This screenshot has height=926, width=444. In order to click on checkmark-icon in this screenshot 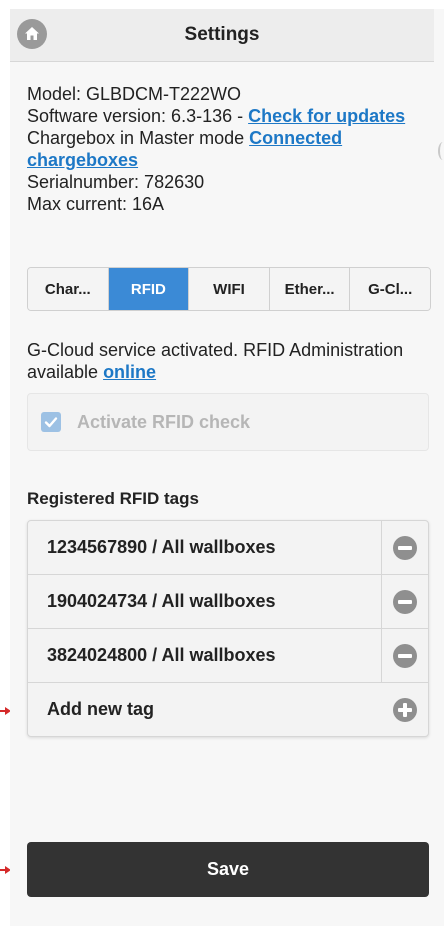, I will do `click(51, 422)`.